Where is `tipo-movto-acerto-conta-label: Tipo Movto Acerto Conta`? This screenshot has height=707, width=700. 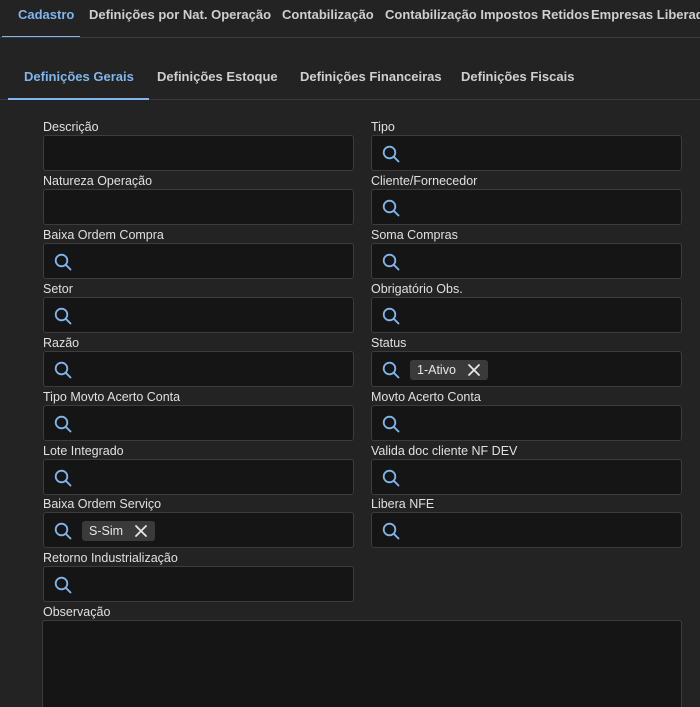
tipo-movto-acerto-conta-label: Tipo Movto Acerto Conta is located at coordinates (112, 397).